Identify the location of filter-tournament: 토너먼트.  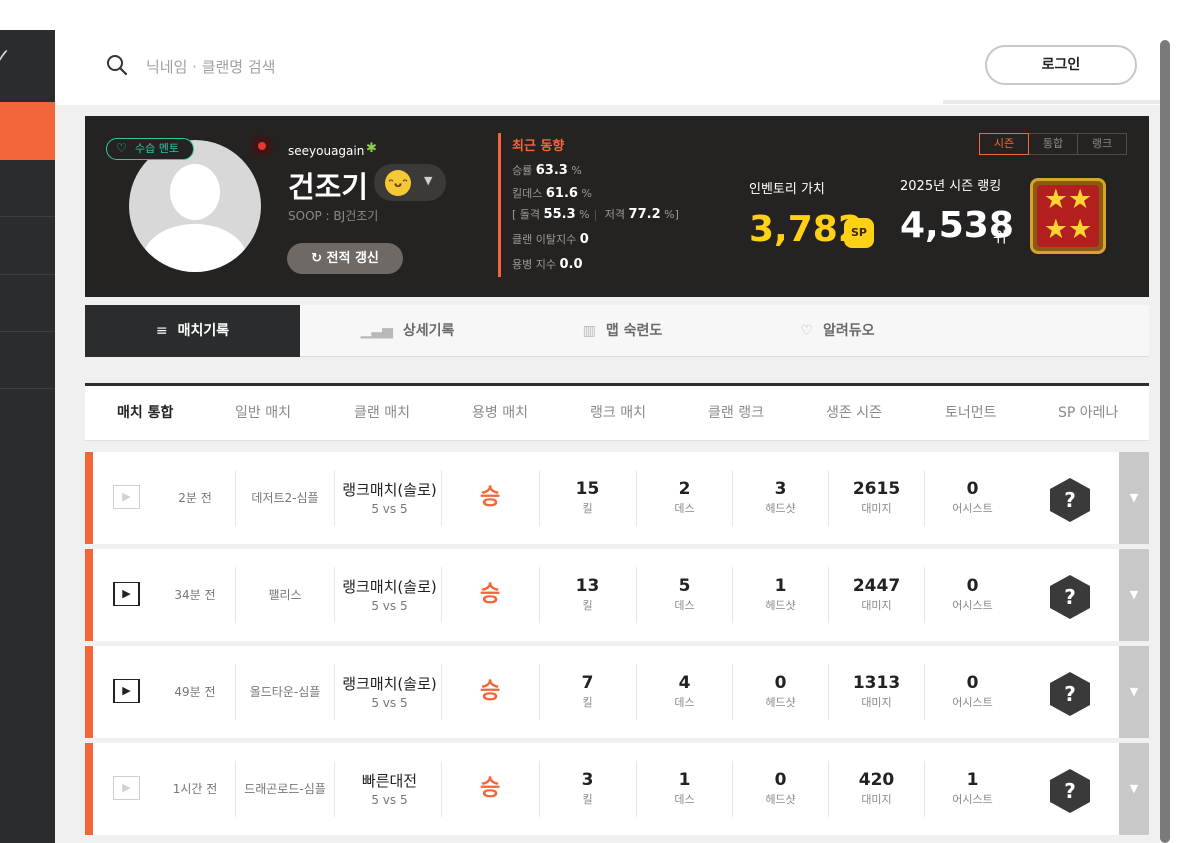
(971, 413).